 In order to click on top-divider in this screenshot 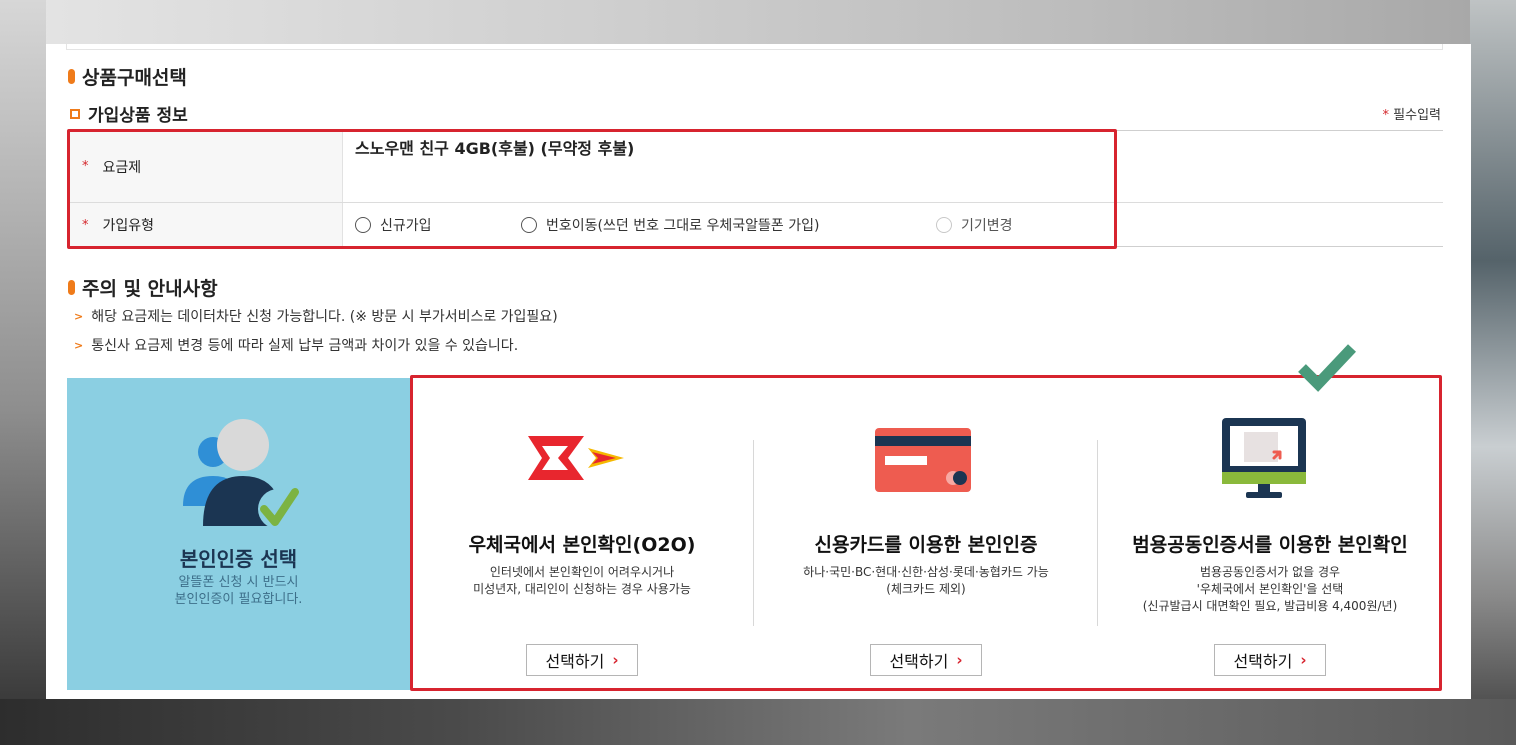, I will do `click(754, 47)`.